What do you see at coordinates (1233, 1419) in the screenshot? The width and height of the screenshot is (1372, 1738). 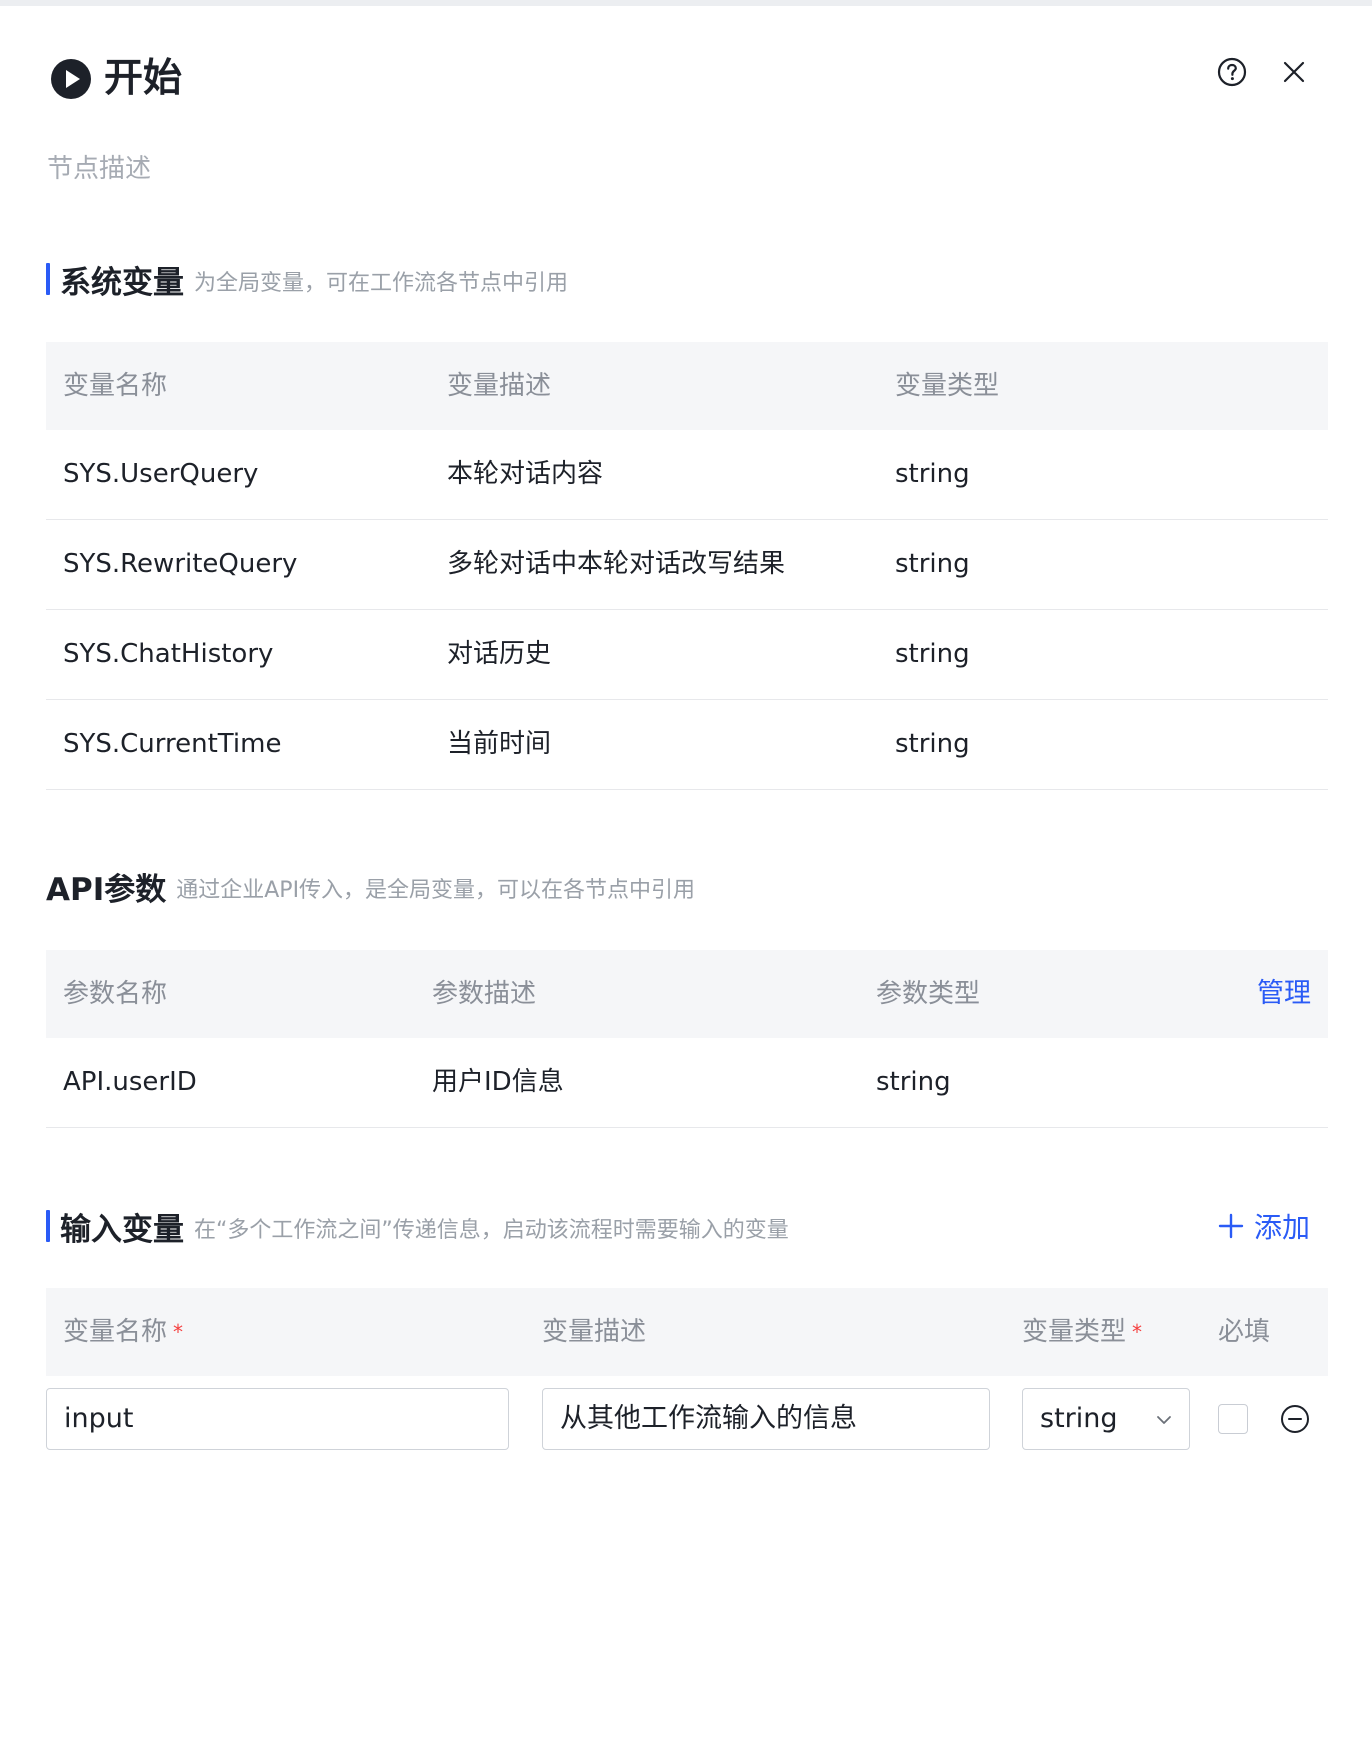 I see `required-checkbox` at bounding box center [1233, 1419].